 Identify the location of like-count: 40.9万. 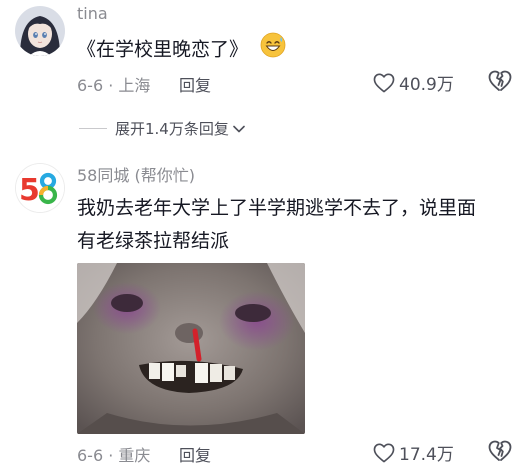
(426, 85).